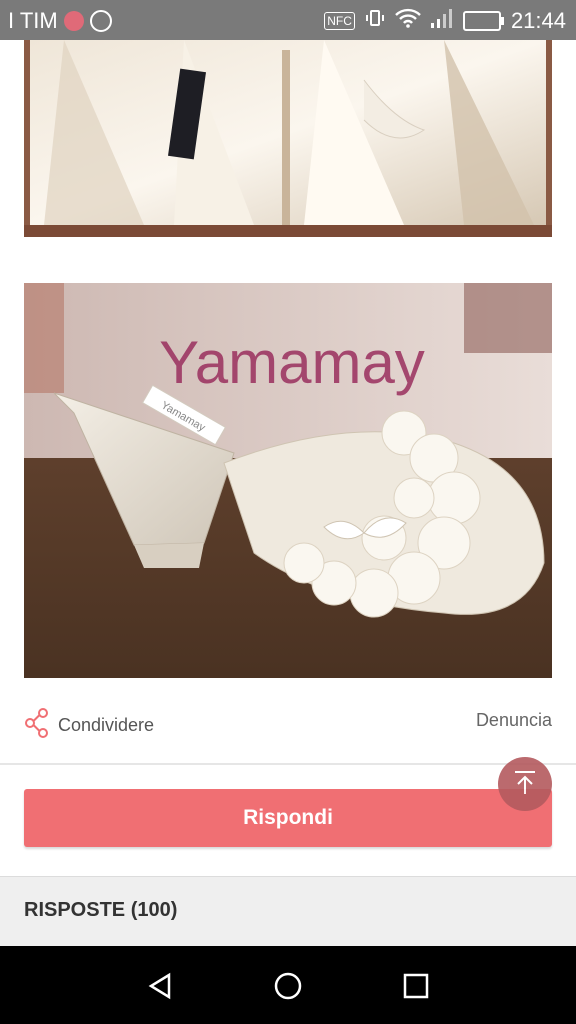 The width and height of the screenshot is (576, 1024). I want to click on vibrate-icon, so click(375, 21).